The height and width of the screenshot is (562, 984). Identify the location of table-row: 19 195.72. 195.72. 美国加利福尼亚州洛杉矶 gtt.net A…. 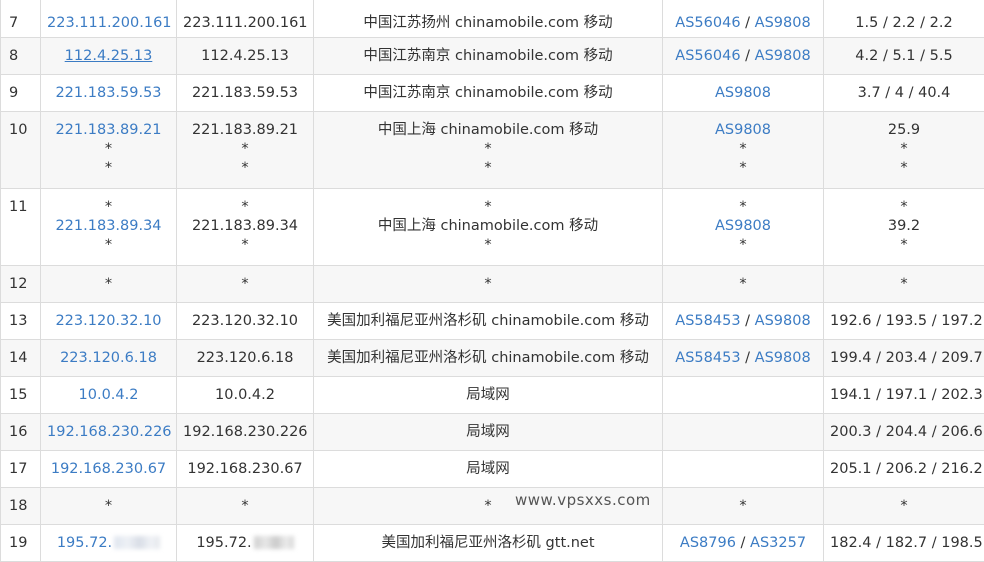
(492, 543).